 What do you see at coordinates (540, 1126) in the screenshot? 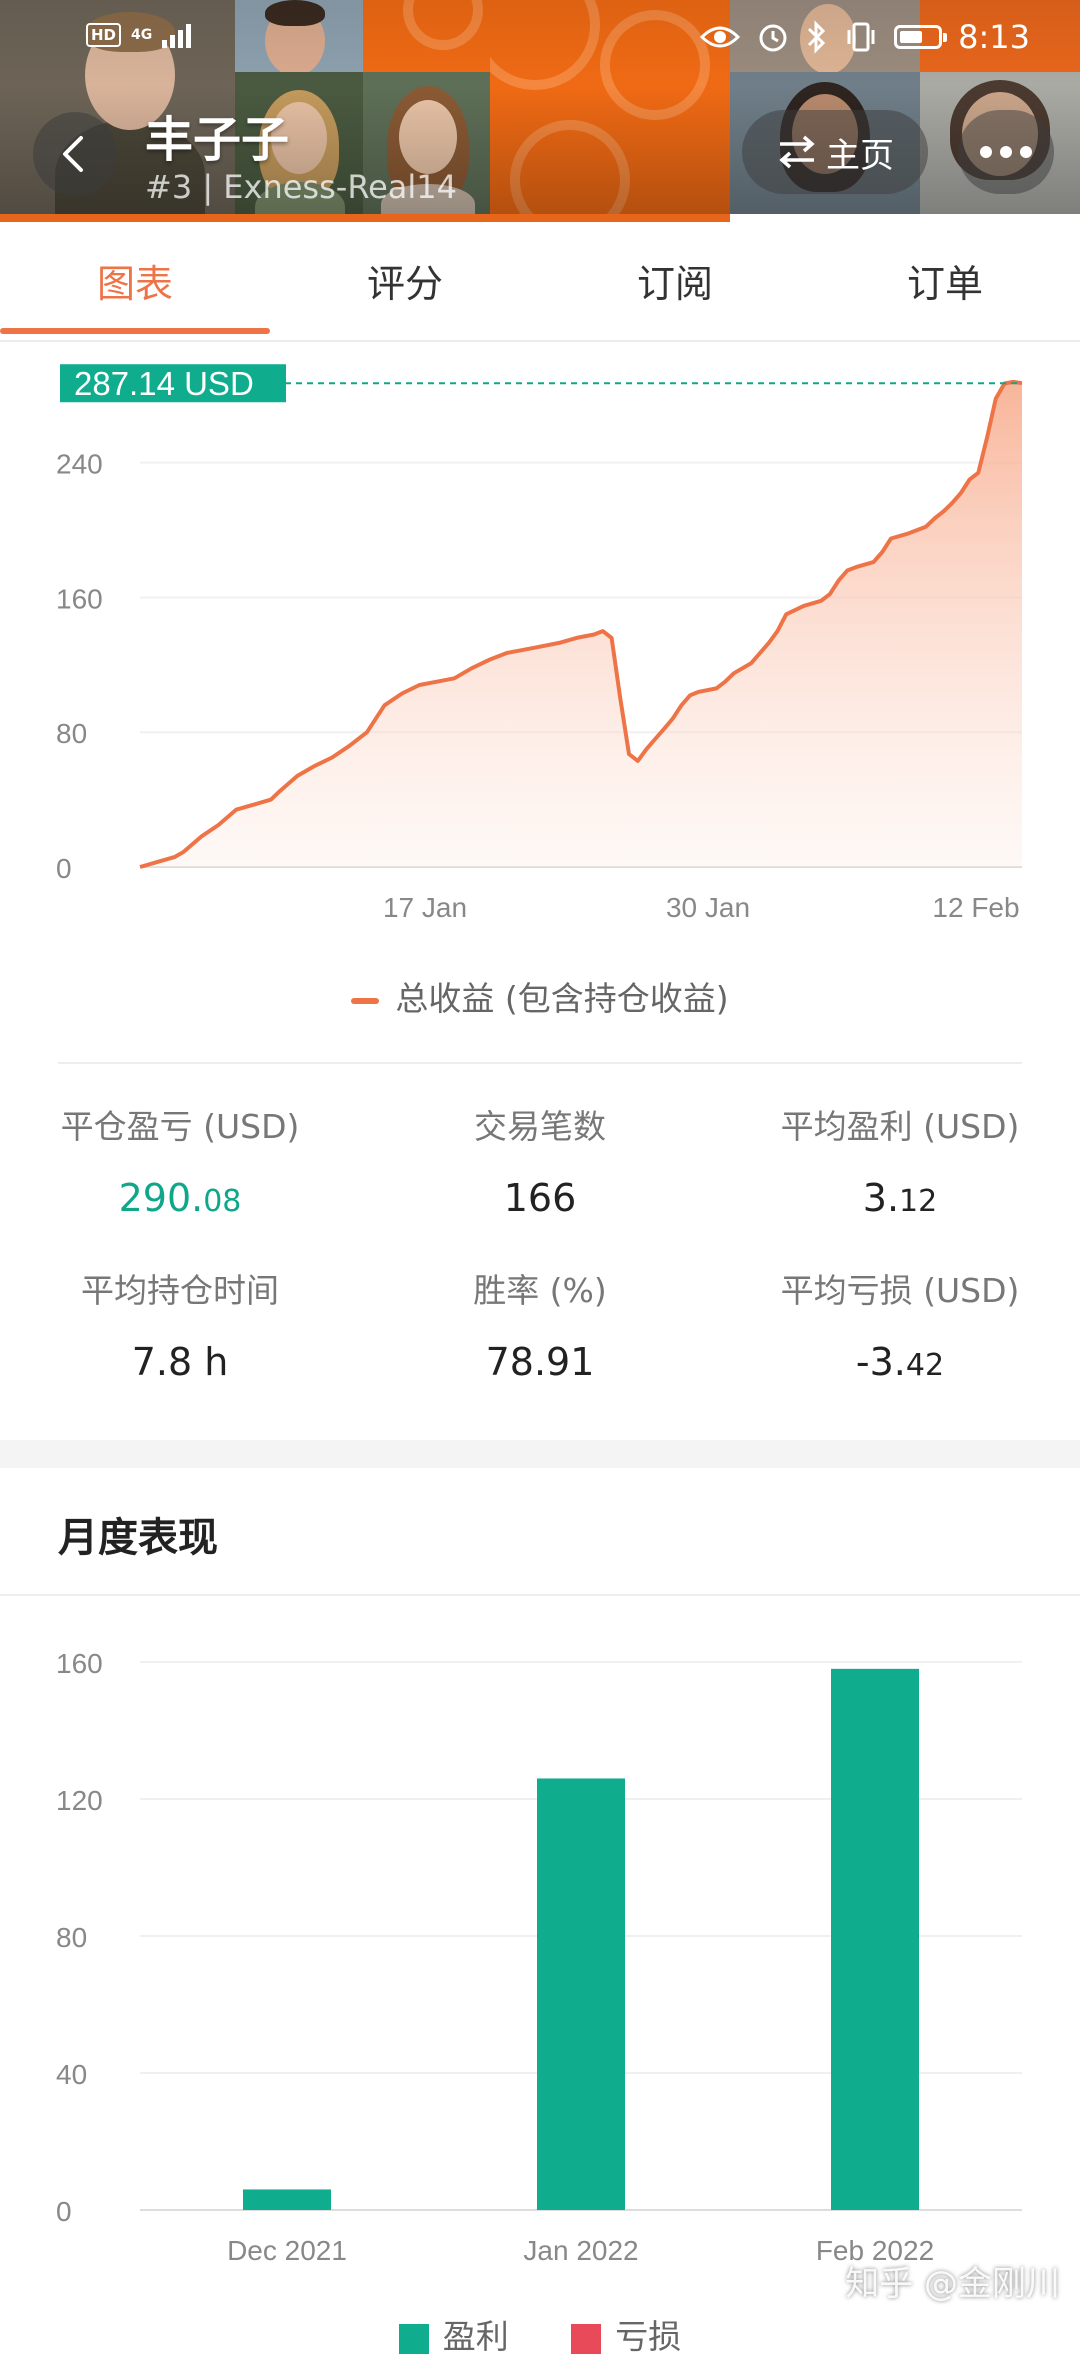
I see `stat-label: 交易笔数` at bounding box center [540, 1126].